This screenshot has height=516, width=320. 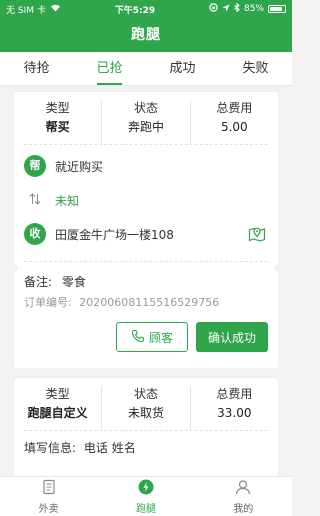 I want to click on bottom-nav: 外卖 跑腿 我的, so click(x=146, y=496).